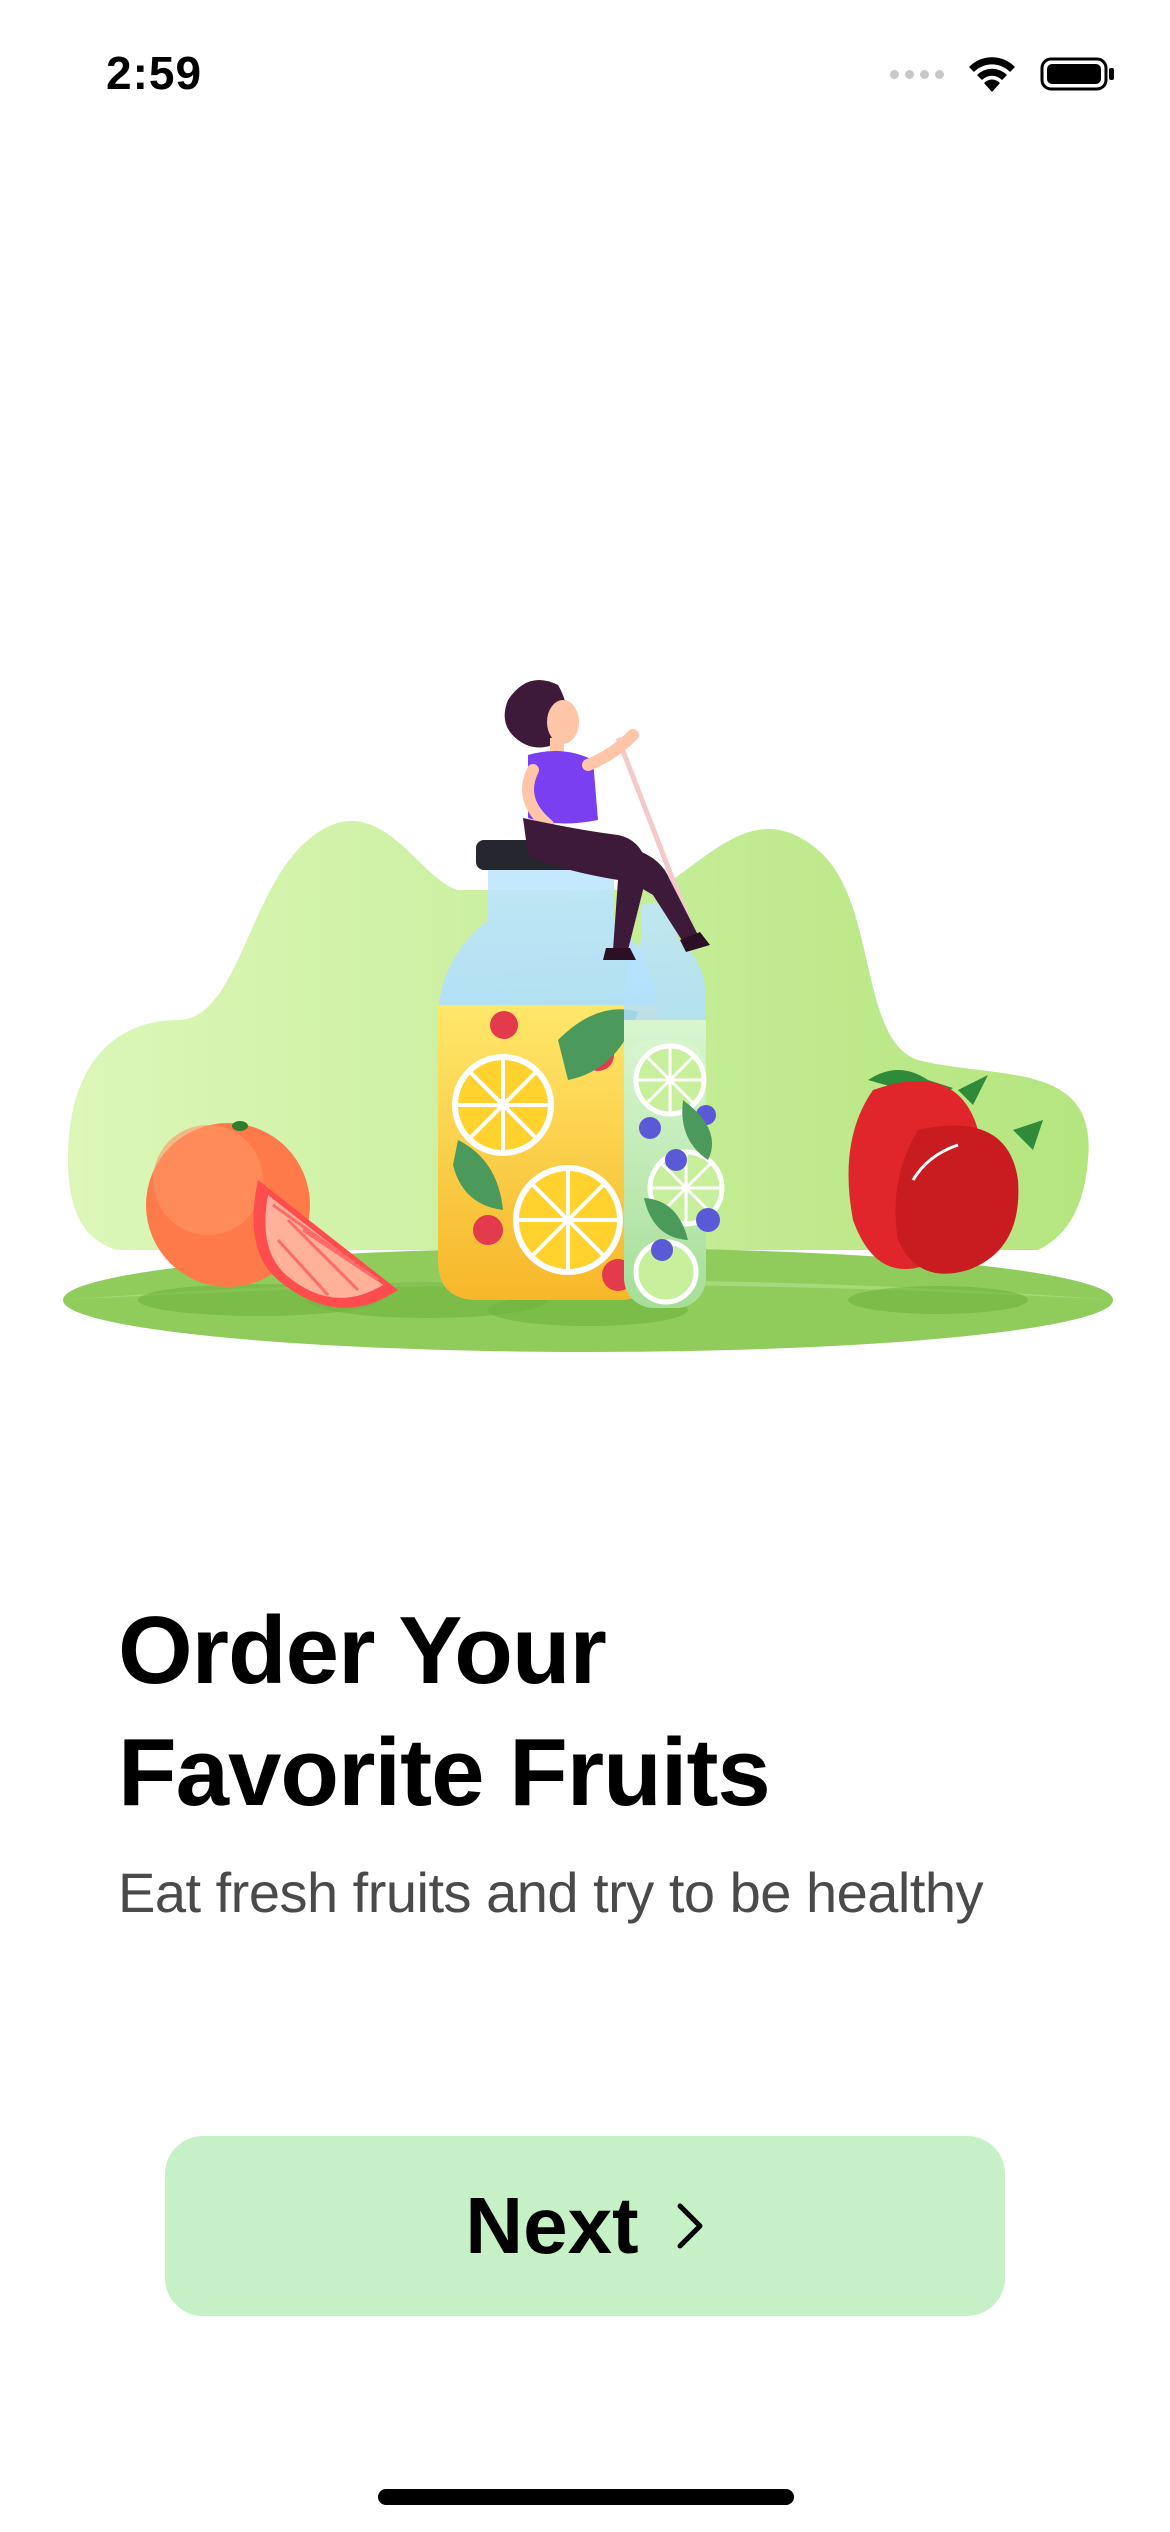 Image resolution: width=1170 pixels, height=2532 pixels. Describe the element at coordinates (552, 2225) in the screenshot. I see `next-button-label: Next` at that location.